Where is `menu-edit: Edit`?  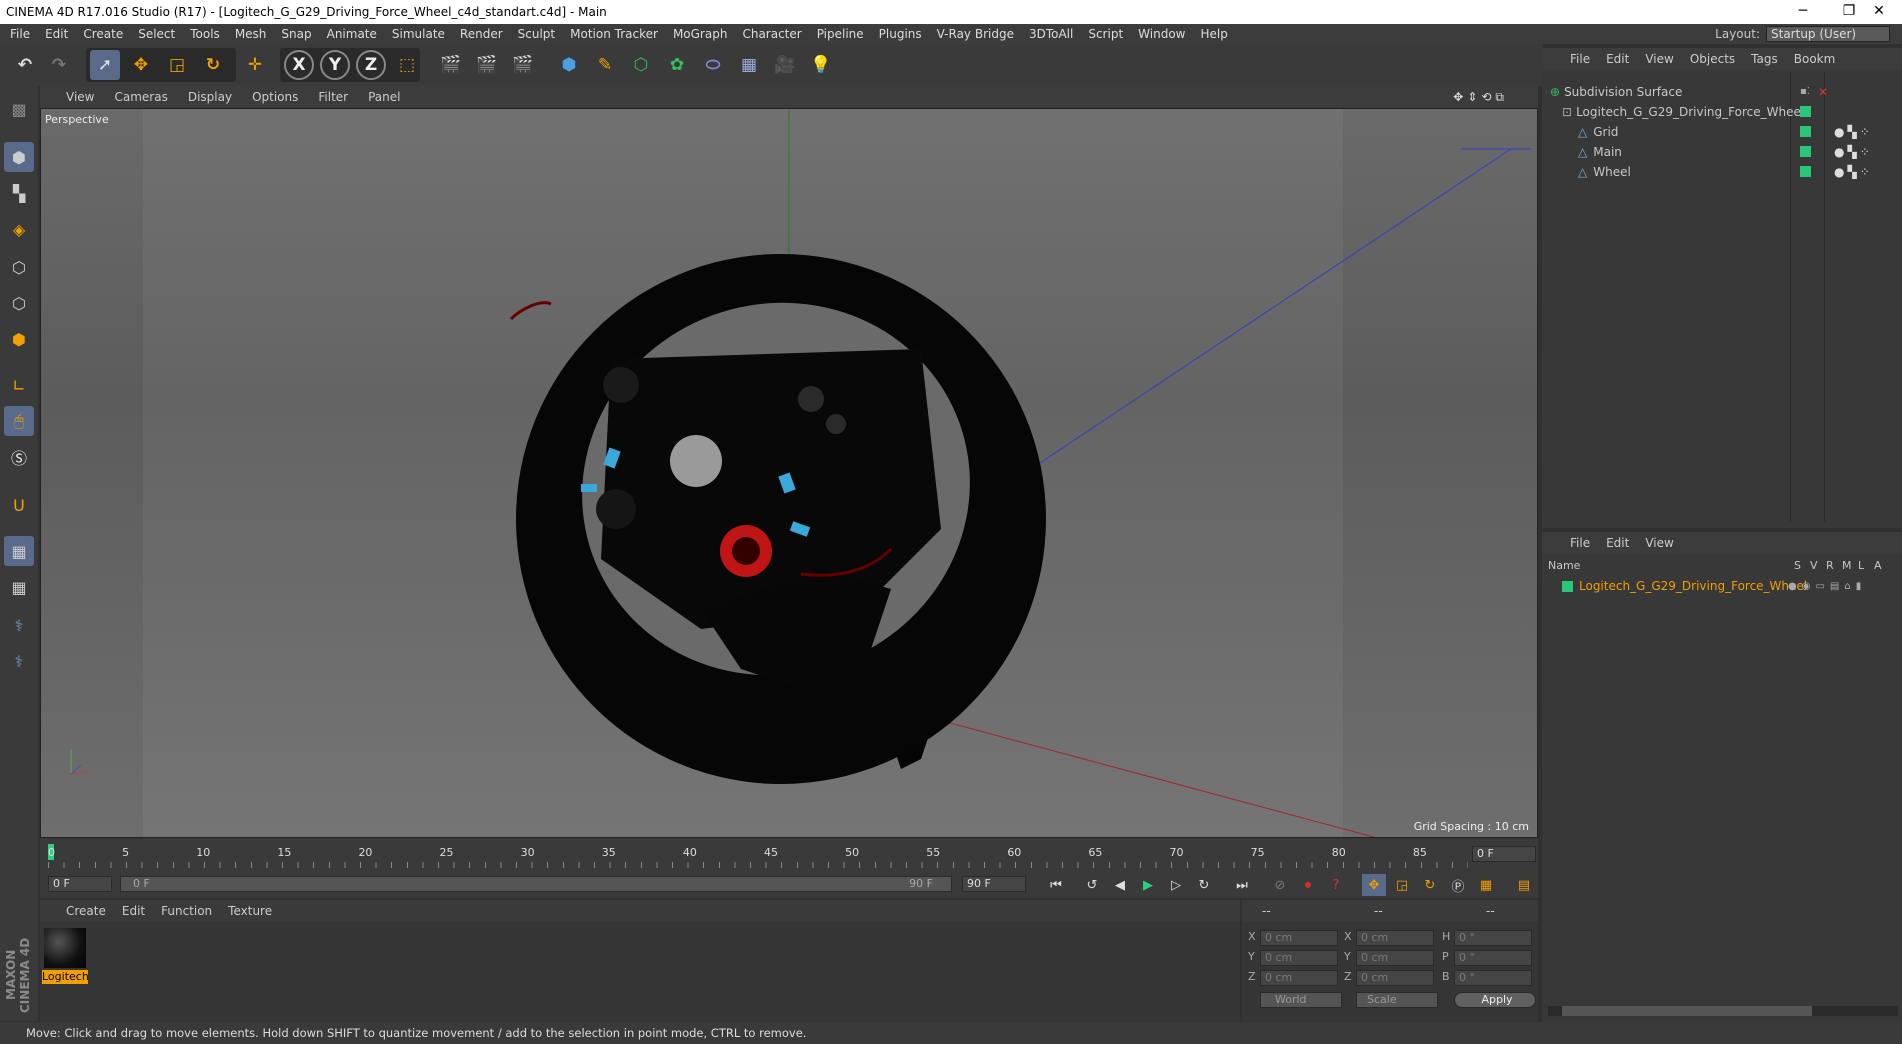 menu-edit: Edit is located at coordinates (56, 34).